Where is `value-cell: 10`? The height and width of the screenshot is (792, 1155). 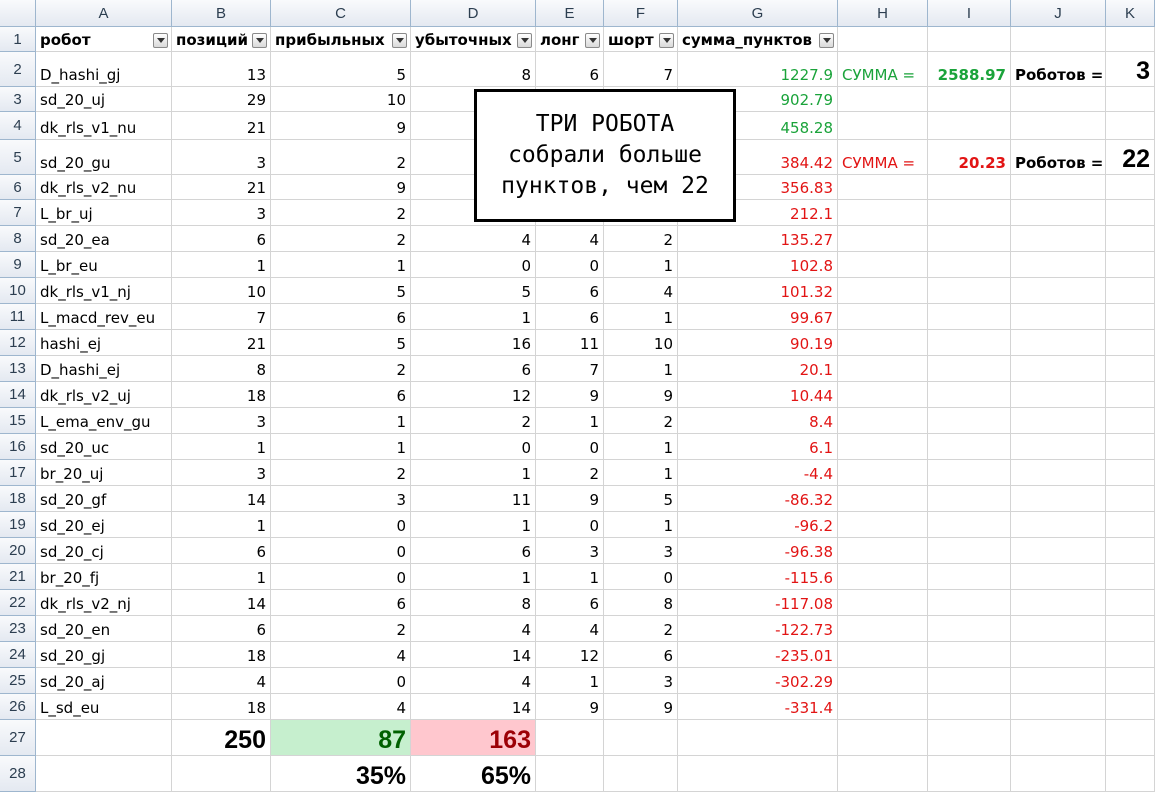
value-cell: 10 is located at coordinates (221, 291).